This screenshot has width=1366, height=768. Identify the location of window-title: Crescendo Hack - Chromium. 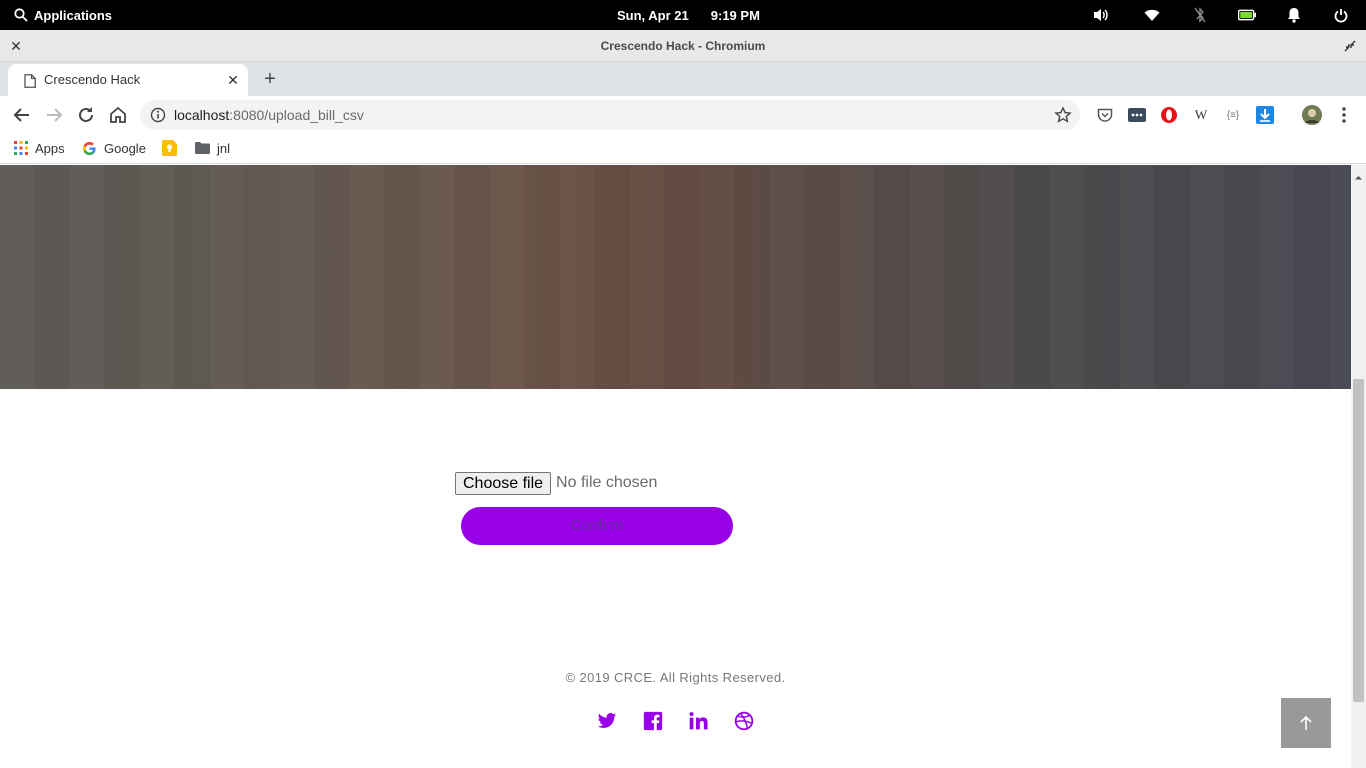
(683, 46).